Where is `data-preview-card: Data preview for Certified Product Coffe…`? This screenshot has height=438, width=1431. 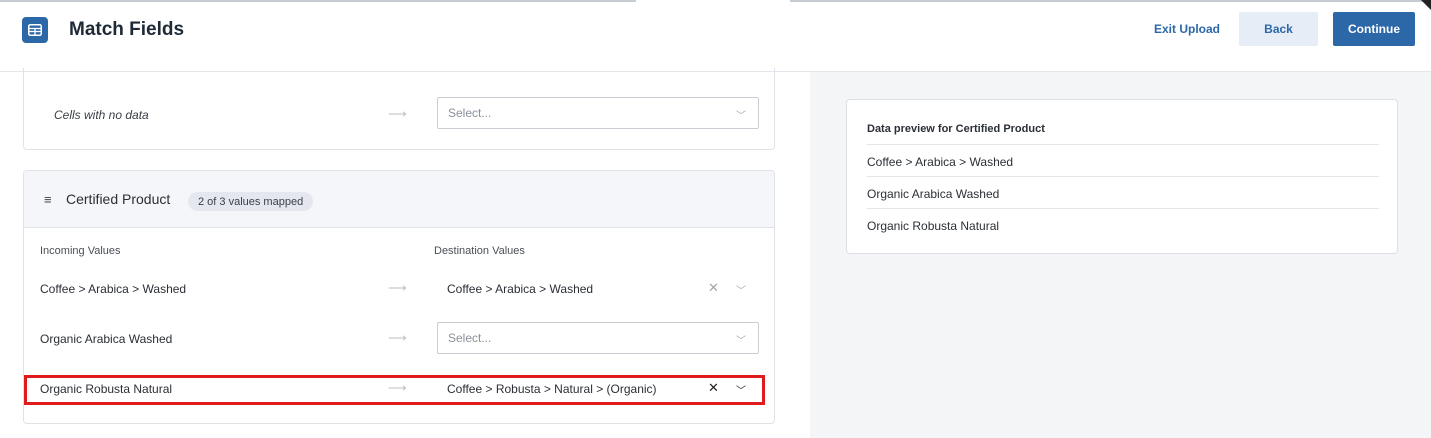 data-preview-card: Data preview for Certified Product Coffe… is located at coordinates (1122, 176).